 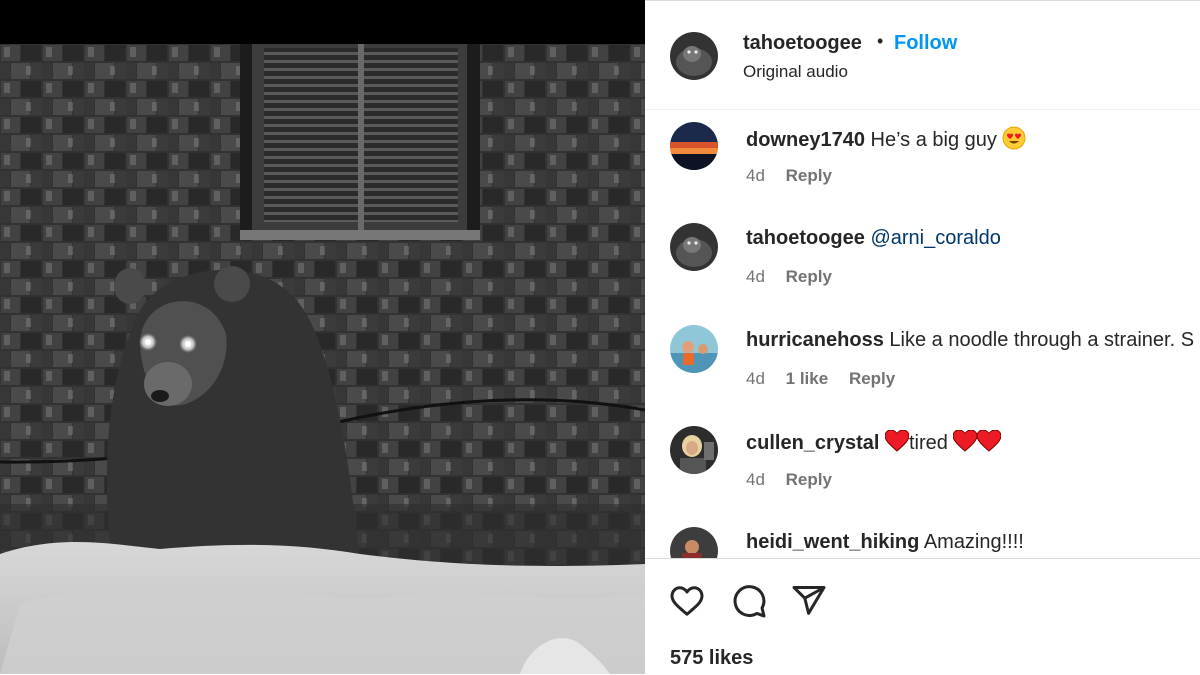 I want to click on comment-meta: 4d 1 like Reply, so click(x=828, y=379).